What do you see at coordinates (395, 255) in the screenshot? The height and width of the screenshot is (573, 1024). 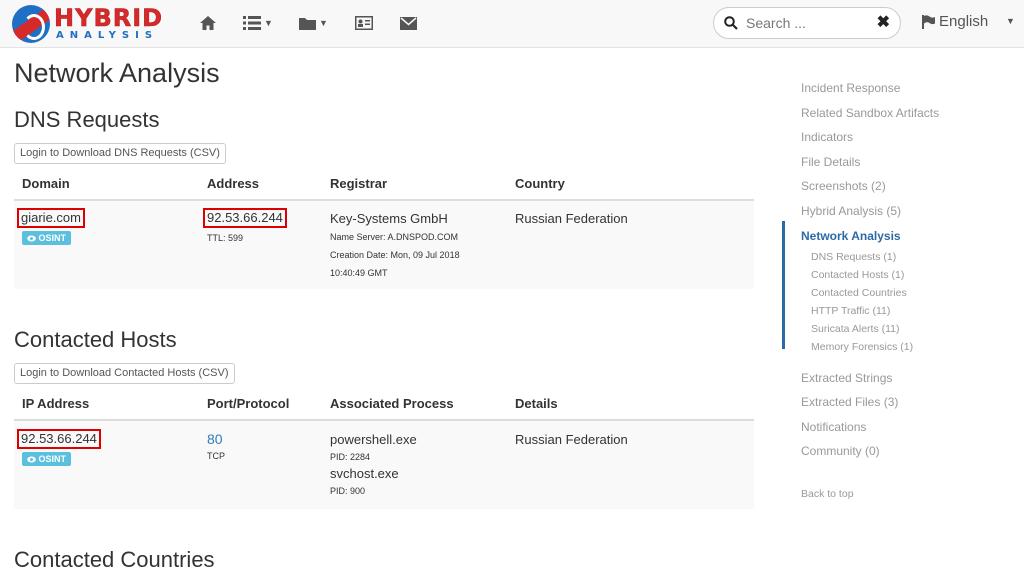 I see `creation-date-value: Creation Date: Mon, 09 Jul 2018` at bounding box center [395, 255].